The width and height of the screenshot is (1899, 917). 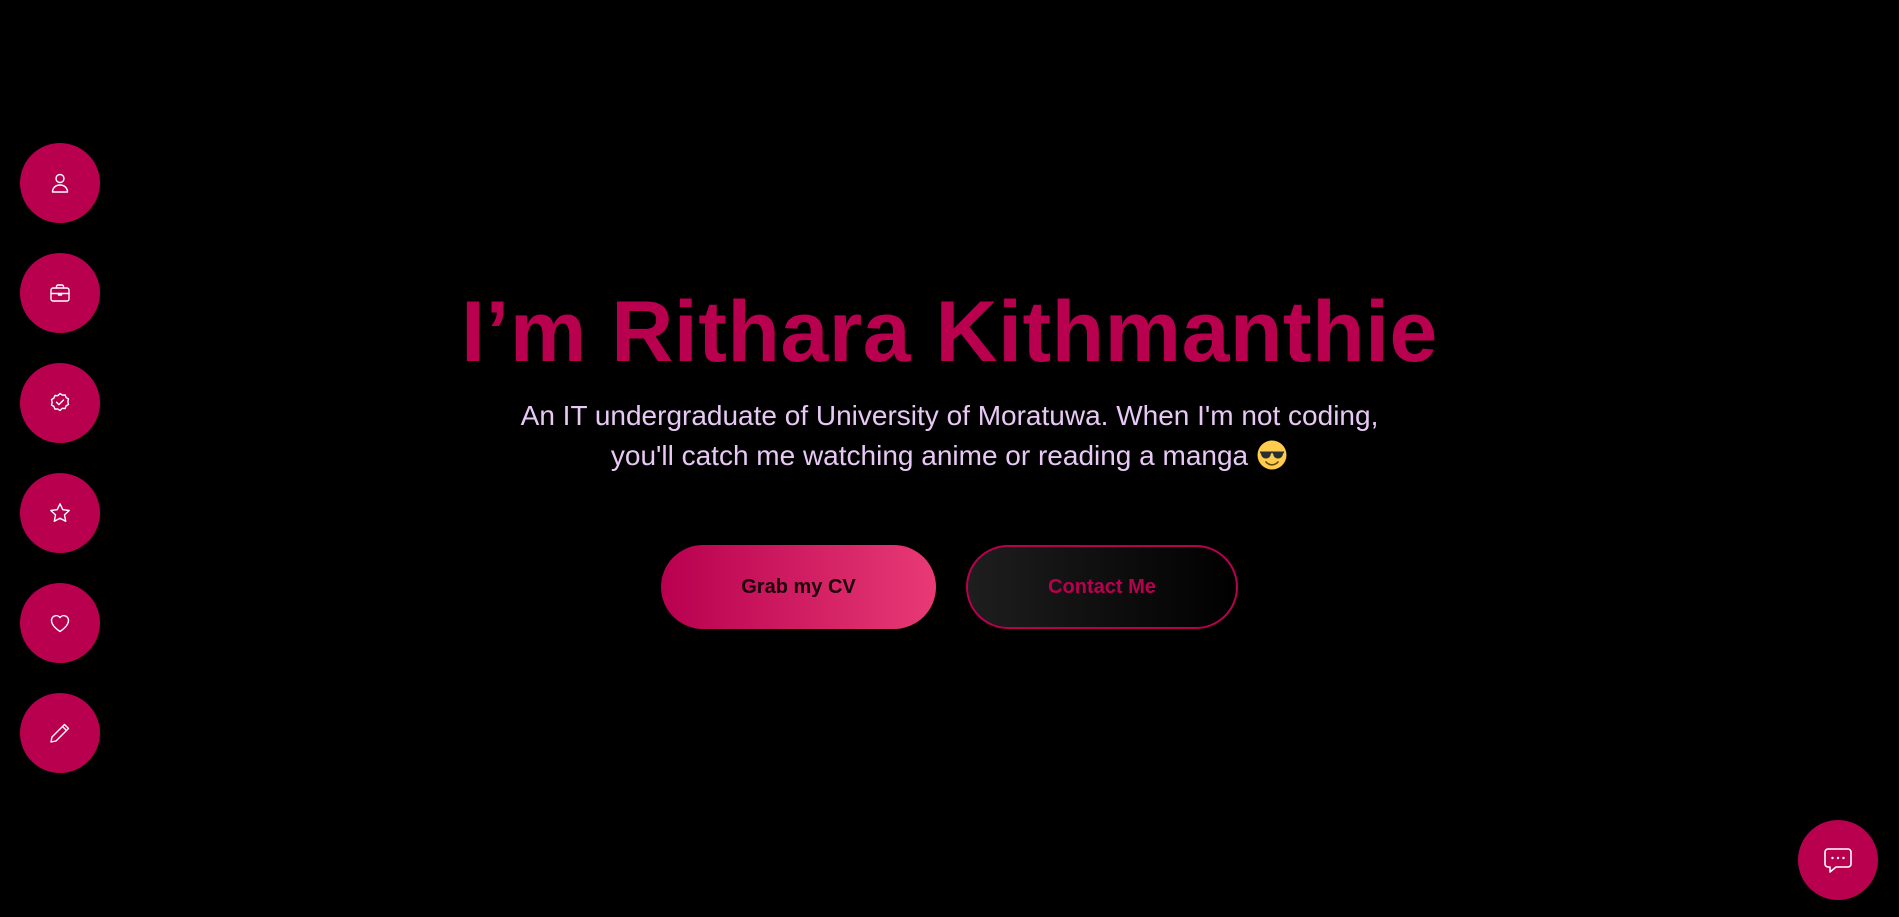 I want to click on user-icon, so click(x=60, y=183).